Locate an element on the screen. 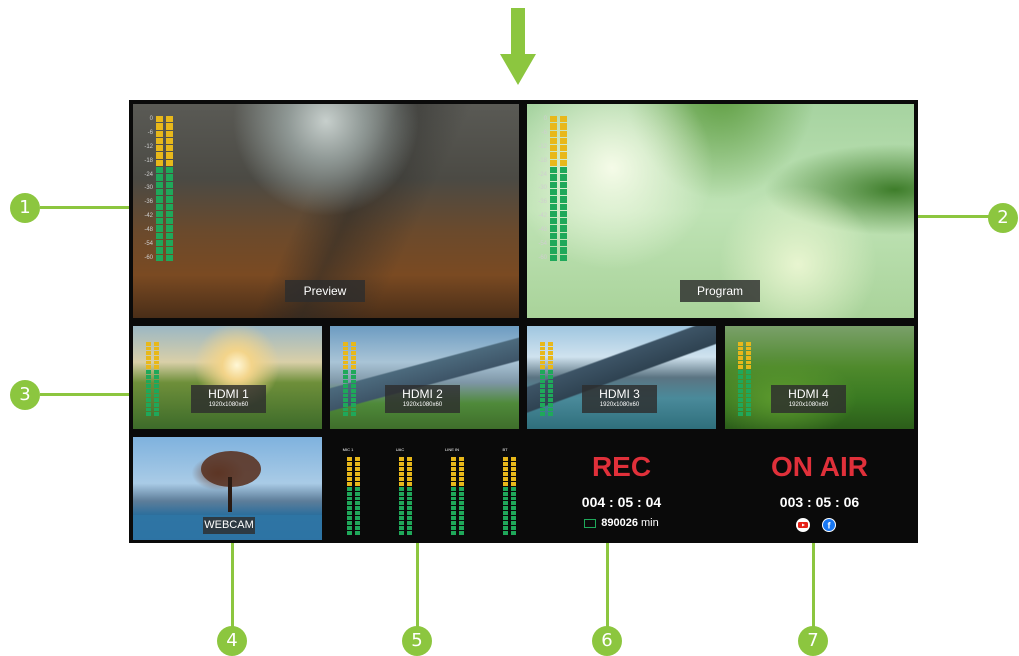  audio-channel-1-meter is located at coordinates (348, 496).